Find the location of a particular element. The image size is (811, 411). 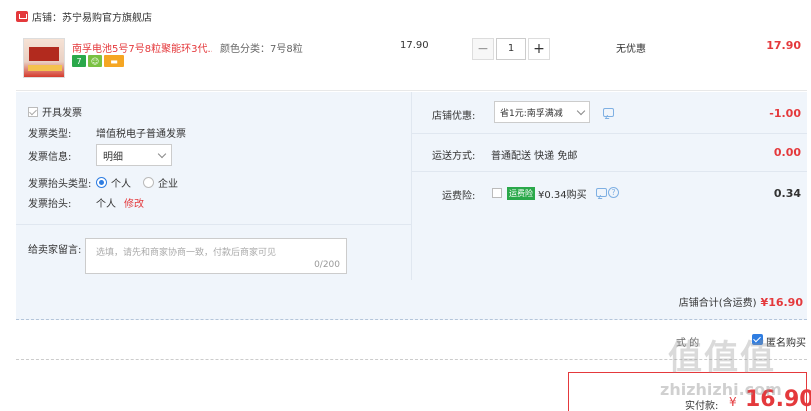

header-type-company: 企业 is located at coordinates (160, 182).